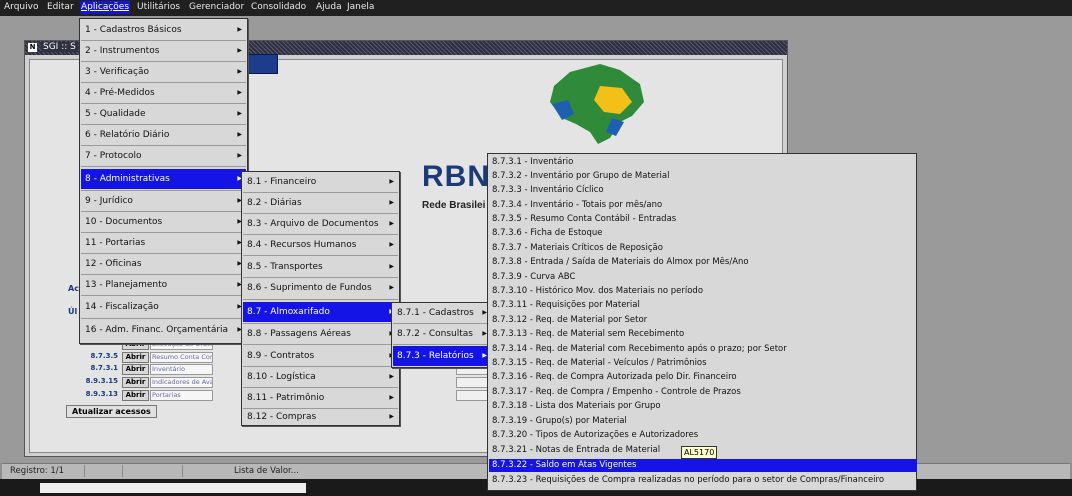 This screenshot has width=1072, height=496. Describe the element at coordinates (597, 104) in the screenshot. I see `brazil-map-logo` at that location.